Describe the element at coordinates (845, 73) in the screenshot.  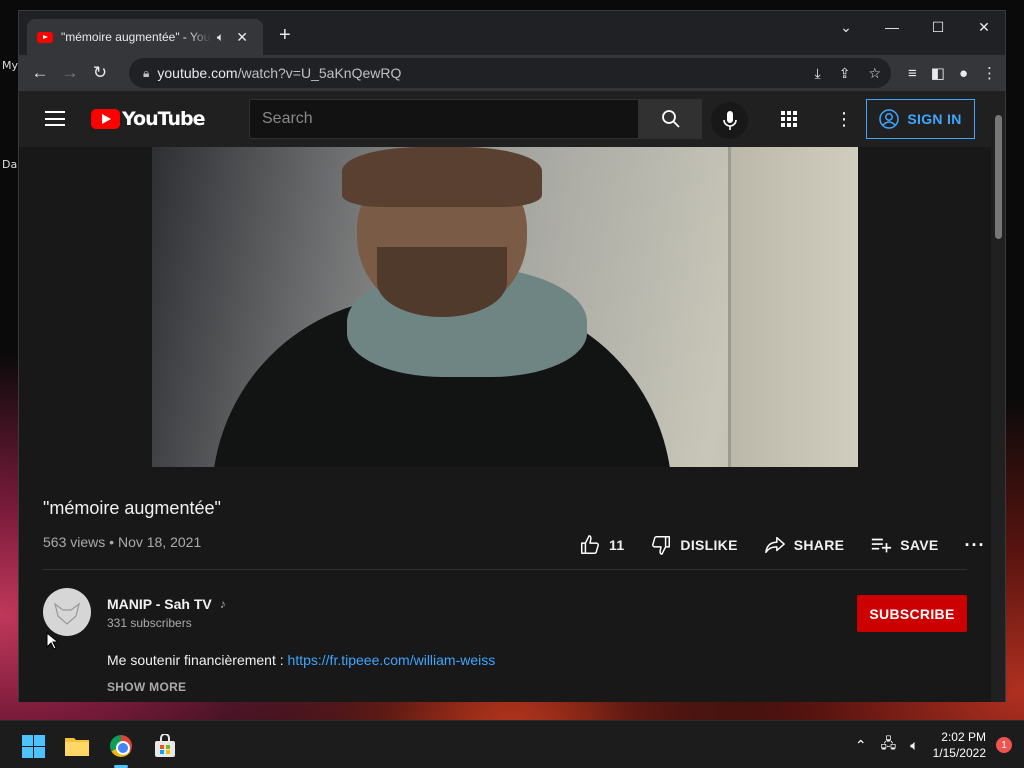
I see `share-icon: ⇪` at that location.